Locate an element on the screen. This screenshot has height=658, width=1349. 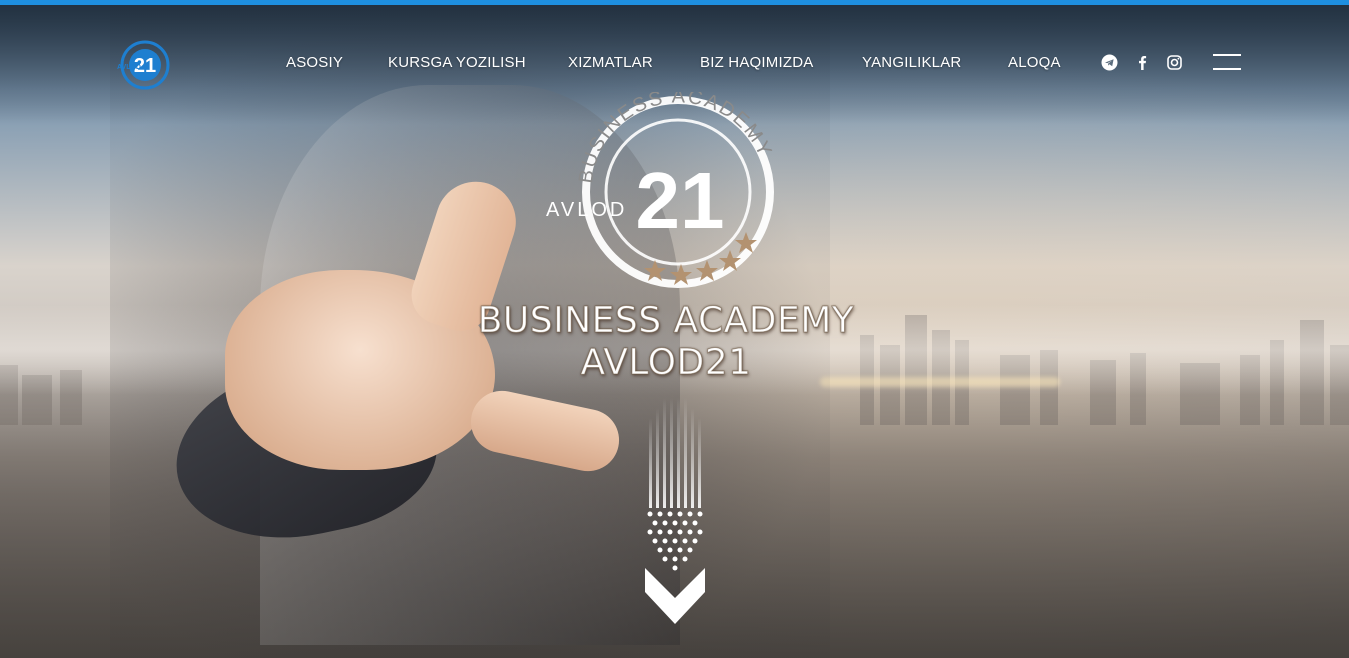
hamburger-menu-icon is located at coordinates (1227, 64).